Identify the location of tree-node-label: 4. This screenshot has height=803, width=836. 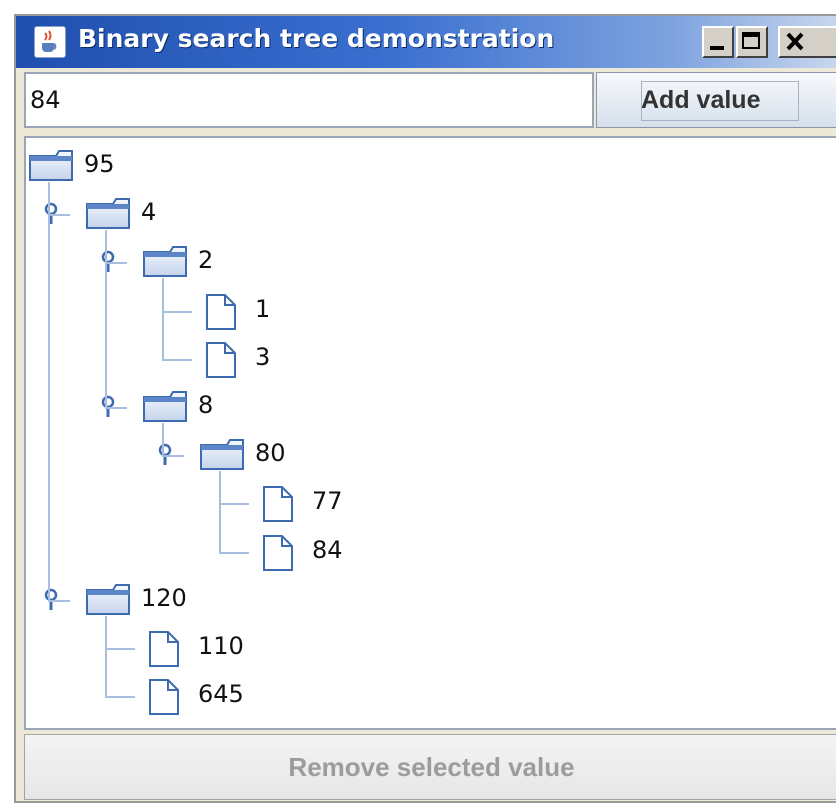
(149, 212).